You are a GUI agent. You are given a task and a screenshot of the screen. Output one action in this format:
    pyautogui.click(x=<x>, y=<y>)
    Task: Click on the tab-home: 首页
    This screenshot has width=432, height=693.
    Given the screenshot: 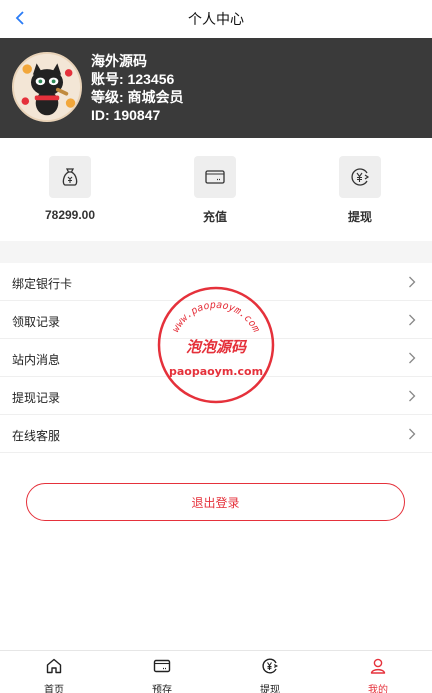 What is the action you would take?
    pyautogui.click(x=54, y=672)
    